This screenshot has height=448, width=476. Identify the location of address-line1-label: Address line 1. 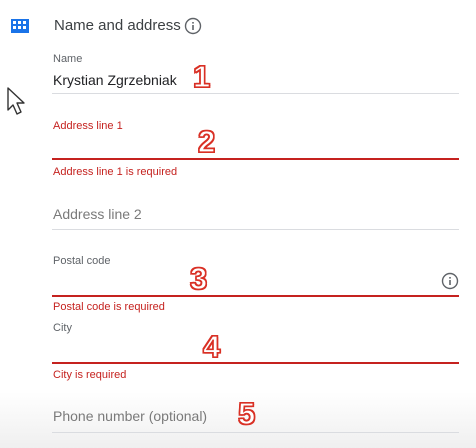
(88, 126).